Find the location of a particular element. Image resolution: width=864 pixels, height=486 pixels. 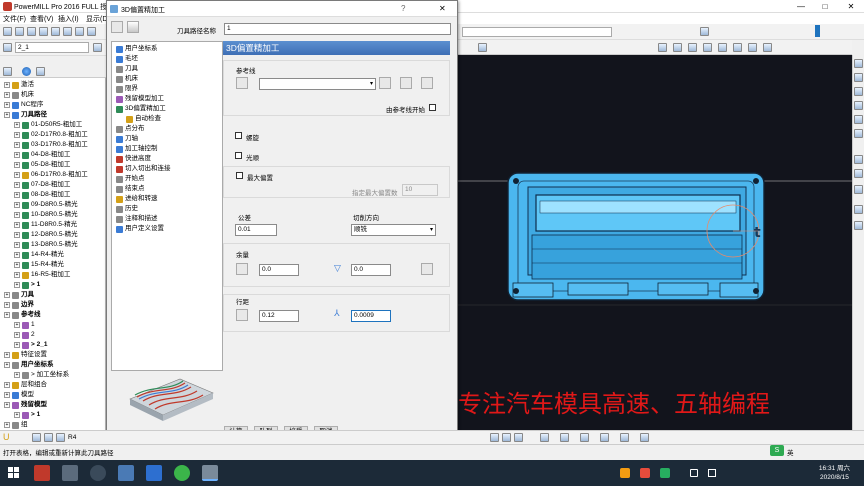

wcs-select: 2_1 is located at coordinates (52, 47).